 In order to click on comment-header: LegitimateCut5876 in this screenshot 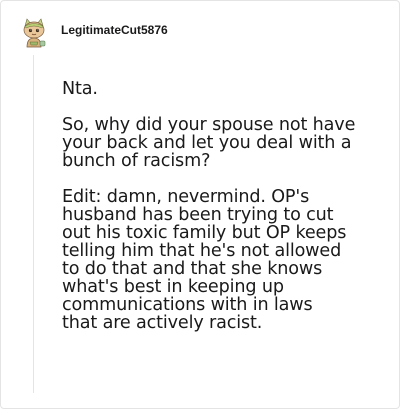, I will do `click(93, 33)`.